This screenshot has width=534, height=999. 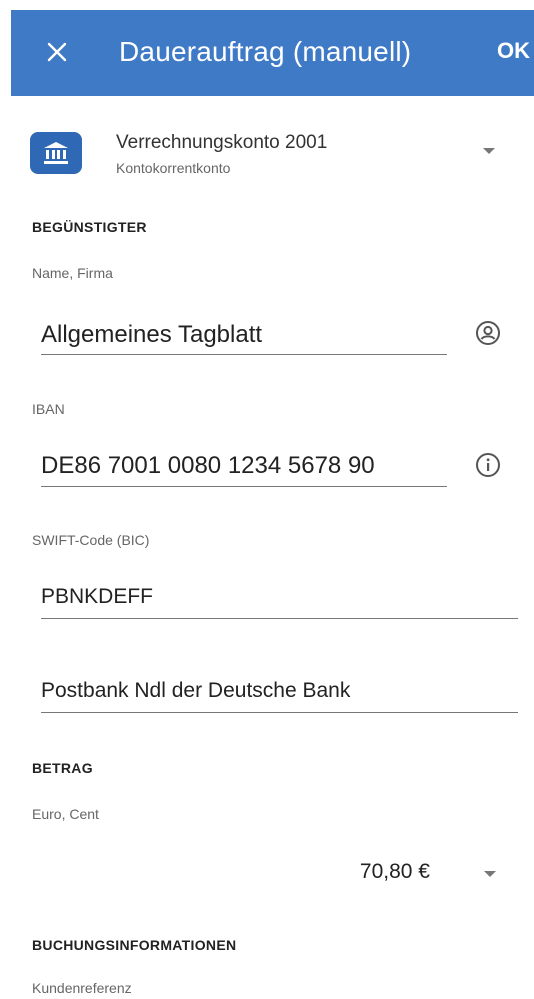 What do you see at coordinates (91, 540) in the screenshot?
I see `bic-label: SWIFT-Code (BIC)` at bounding box center [91, 540].